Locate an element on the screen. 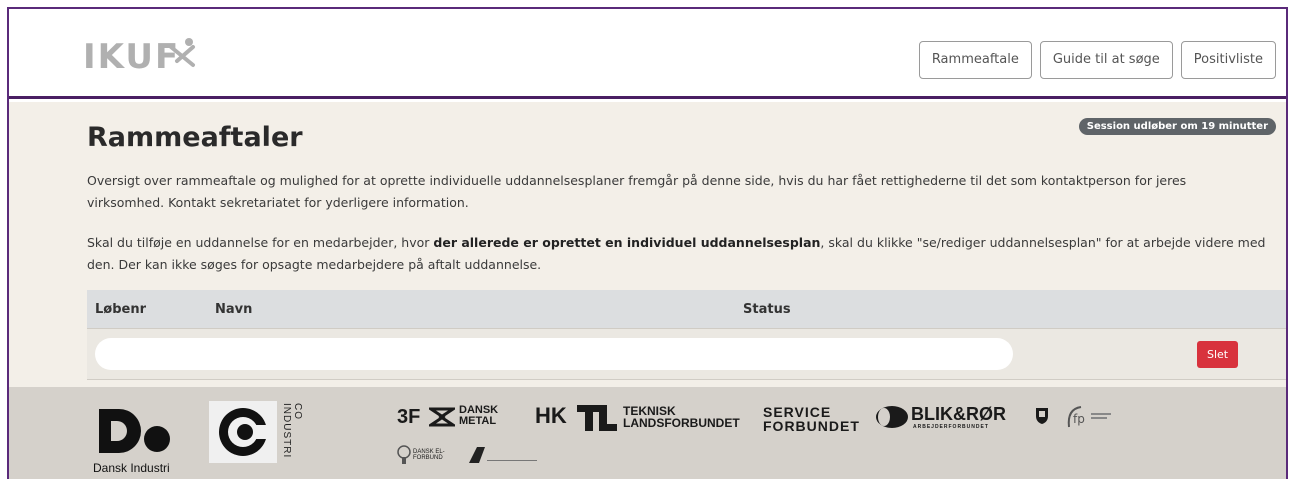  dansk-metal-logo: DANSK METAL is located at coordinates (489, 416).